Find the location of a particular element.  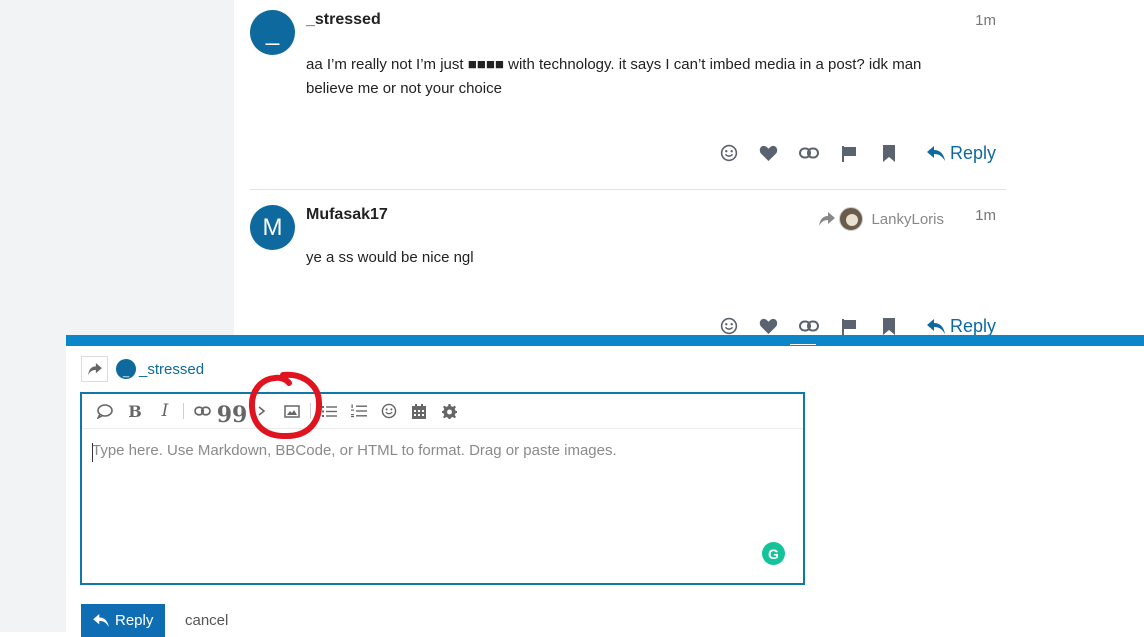

reply-to-tab: LankyLoris is located at coordinates (881, 219).